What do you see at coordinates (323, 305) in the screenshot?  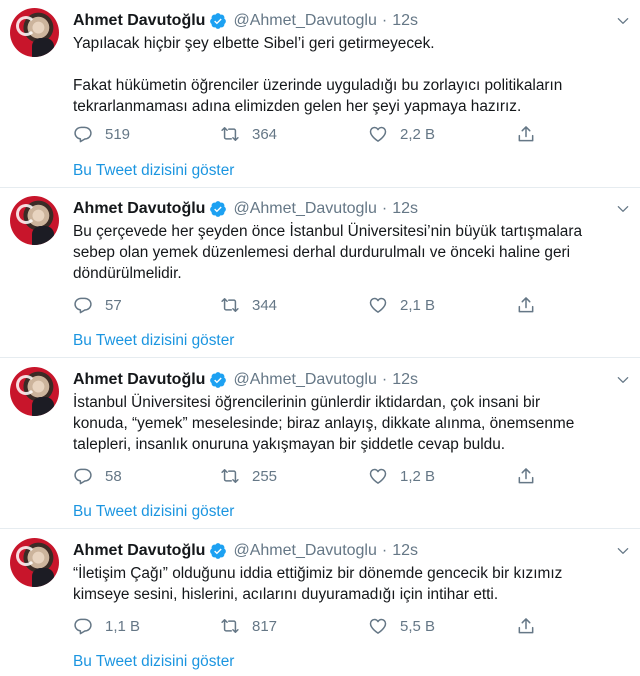 I see `tweet-actions: 57 344 2,1 B` at bounding box center [323, 305].